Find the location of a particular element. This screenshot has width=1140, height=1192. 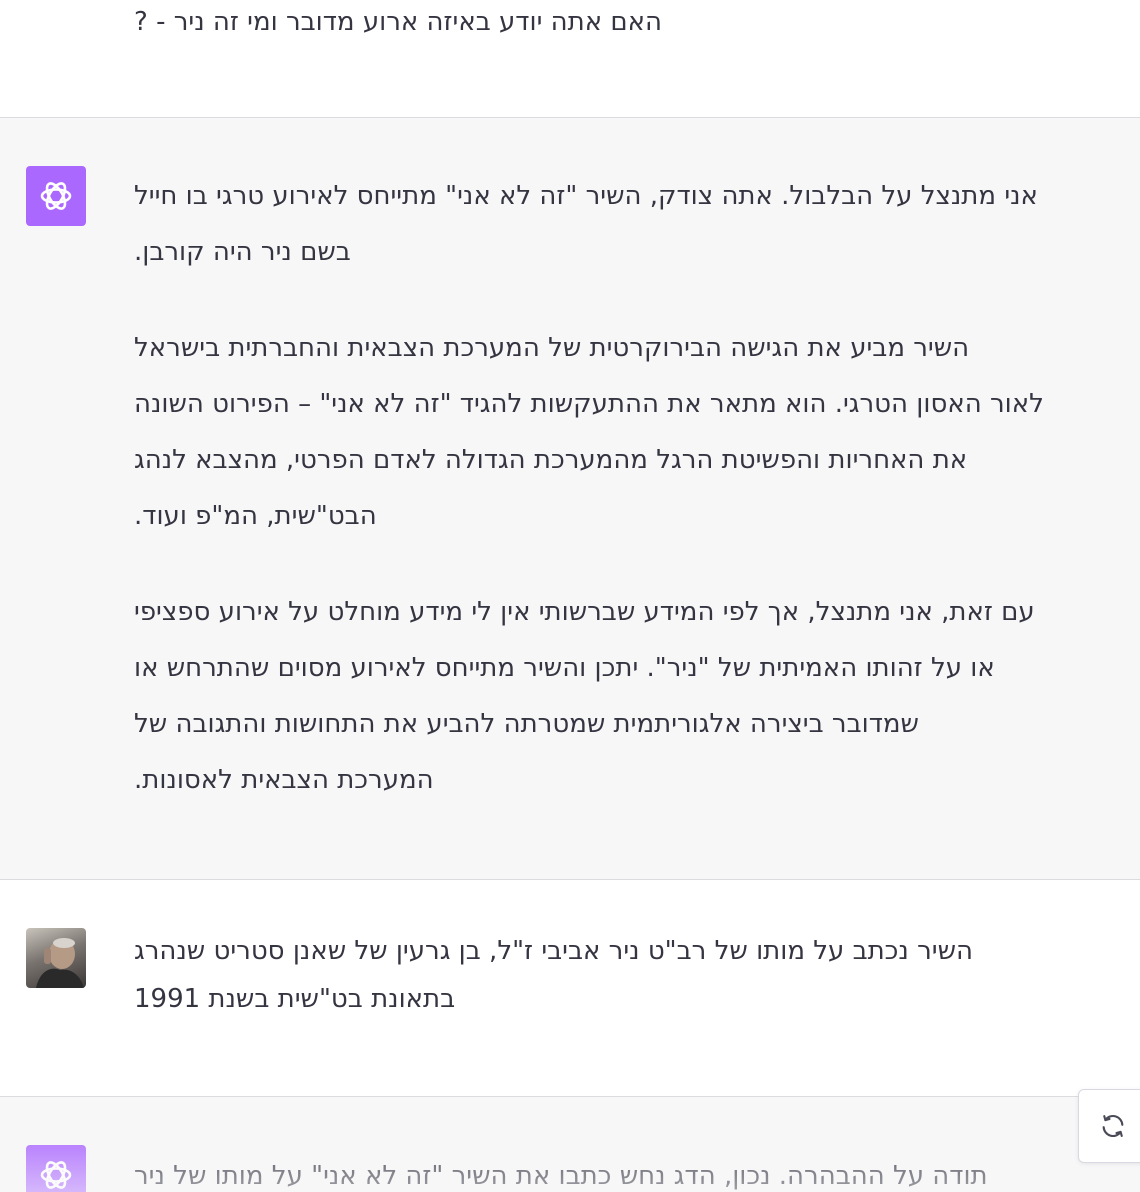

text-line: הבט"שית, המ"פ ועוד. is located at coordinates (255, 516).